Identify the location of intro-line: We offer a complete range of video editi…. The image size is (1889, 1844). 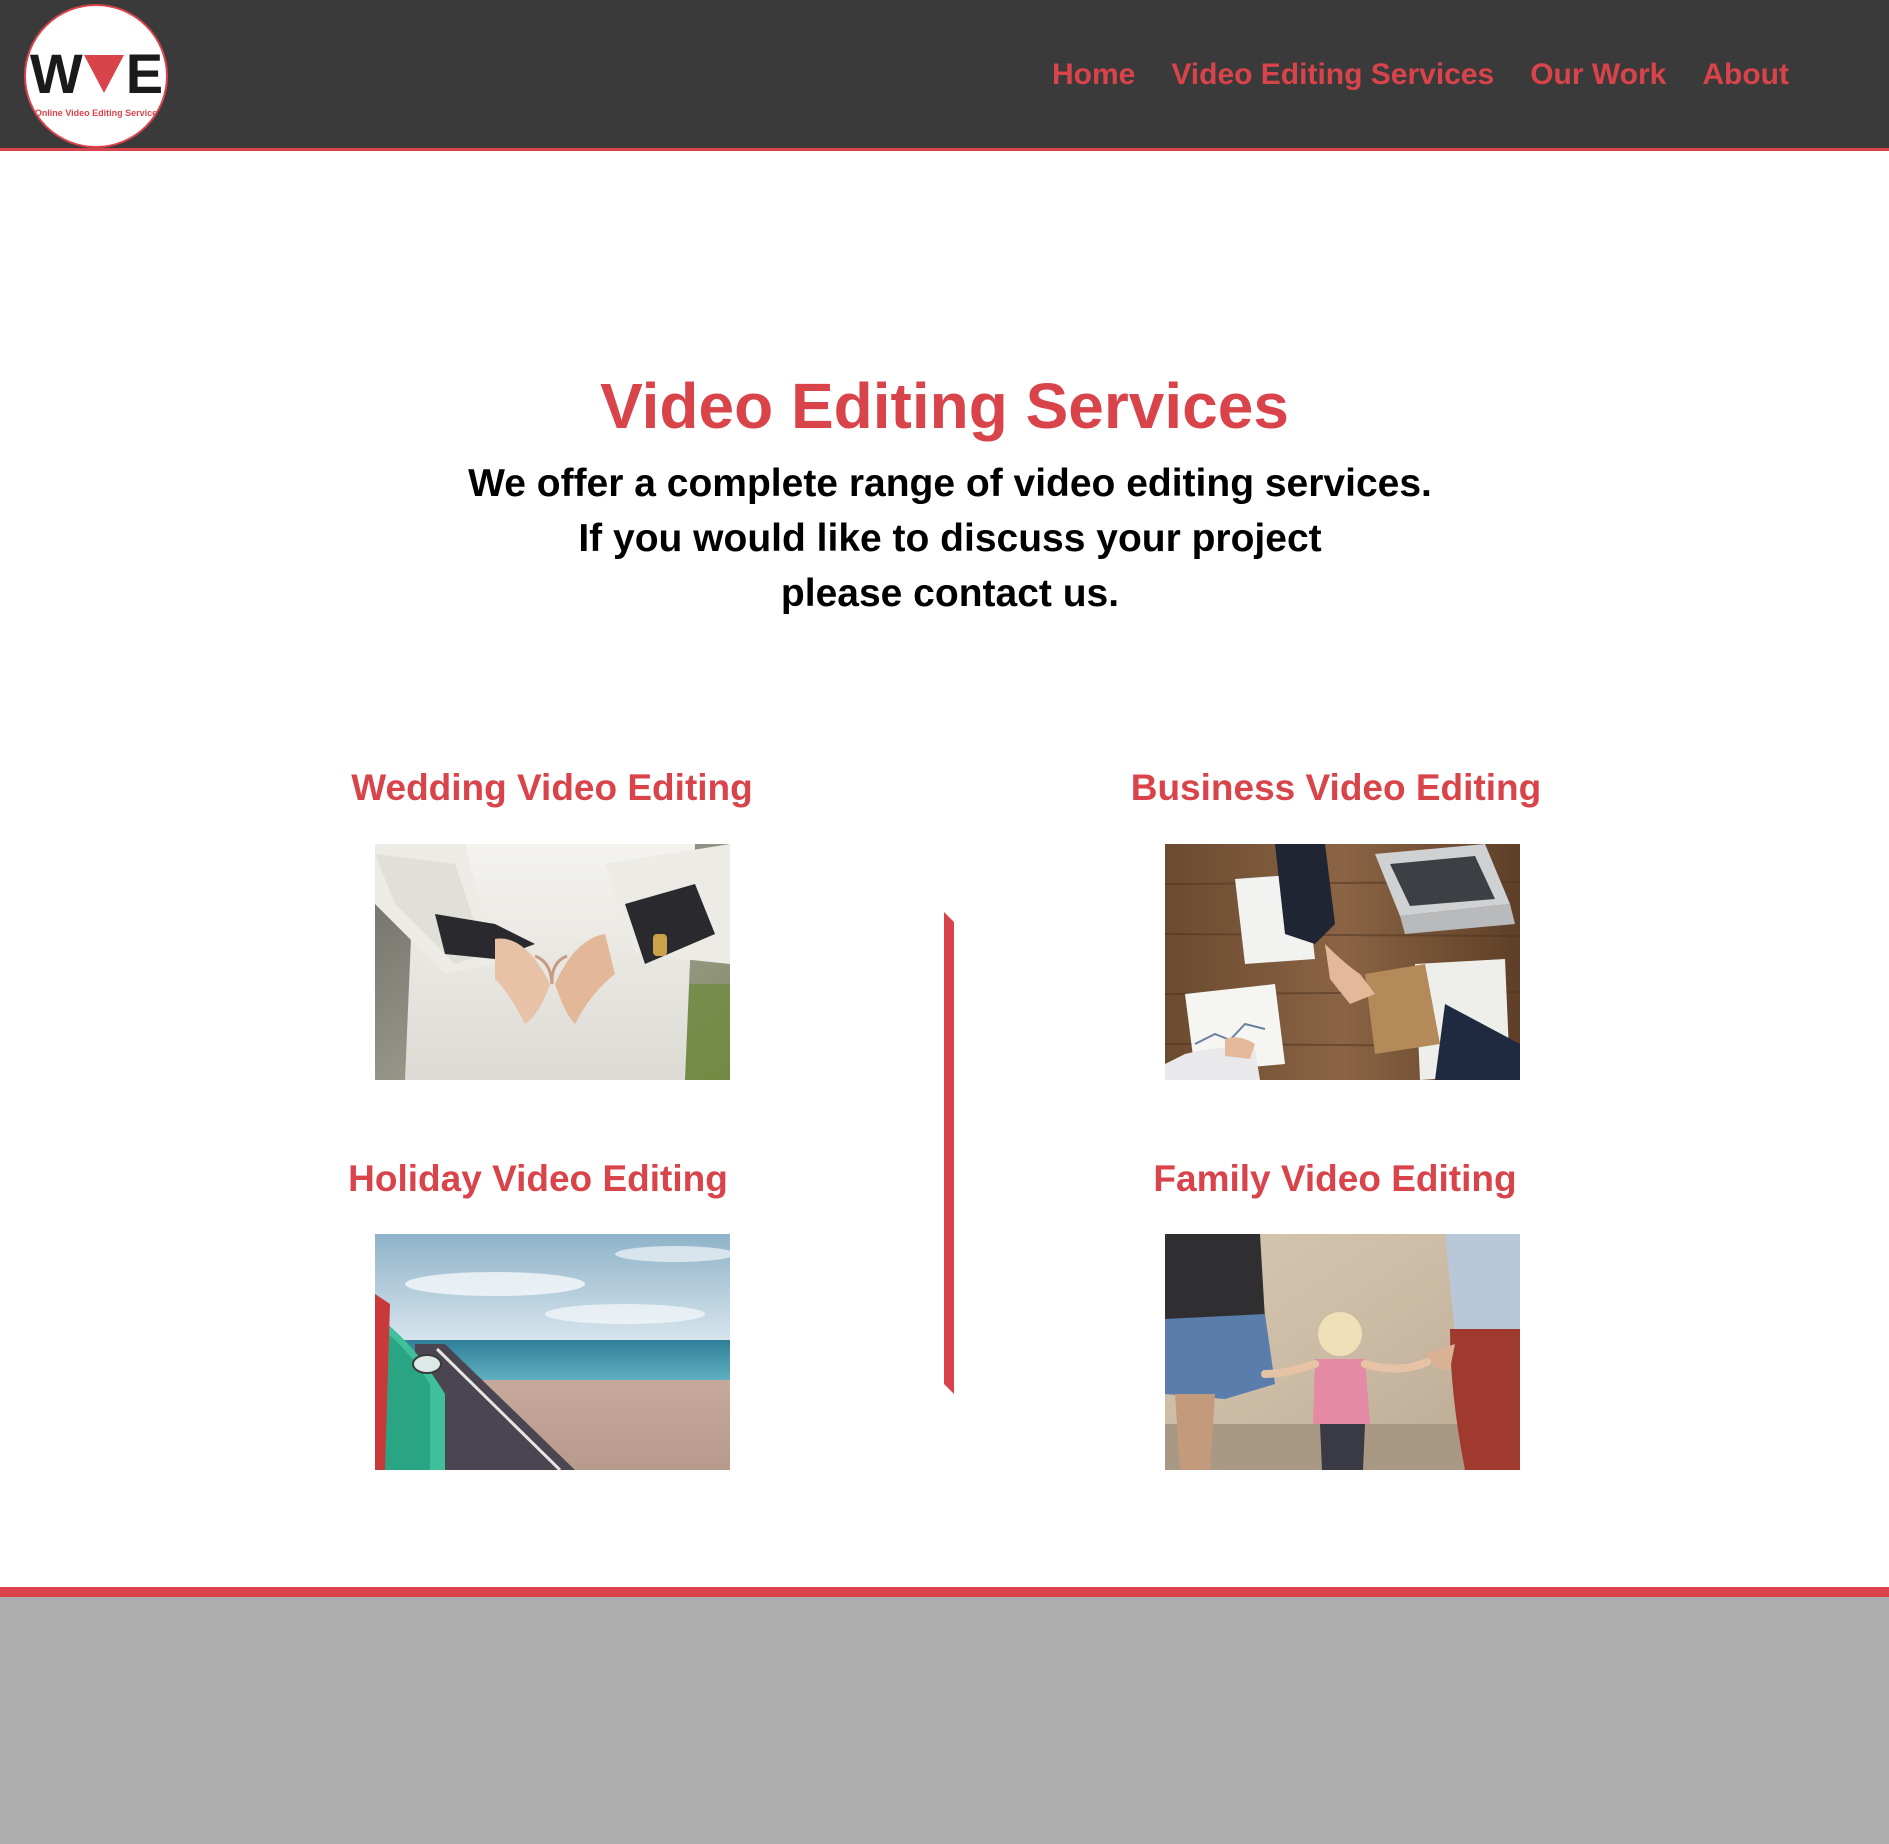
(950, 483).